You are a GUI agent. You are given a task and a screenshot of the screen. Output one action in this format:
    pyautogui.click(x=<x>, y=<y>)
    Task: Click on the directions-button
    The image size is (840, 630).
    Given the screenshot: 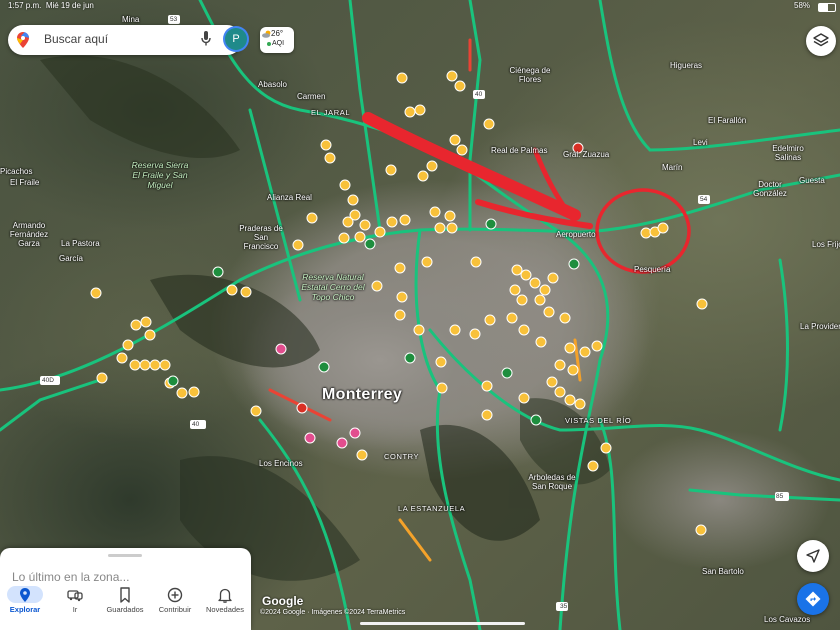 What is the action you would take?
    pyautogui.click(x=813, y=599)
    